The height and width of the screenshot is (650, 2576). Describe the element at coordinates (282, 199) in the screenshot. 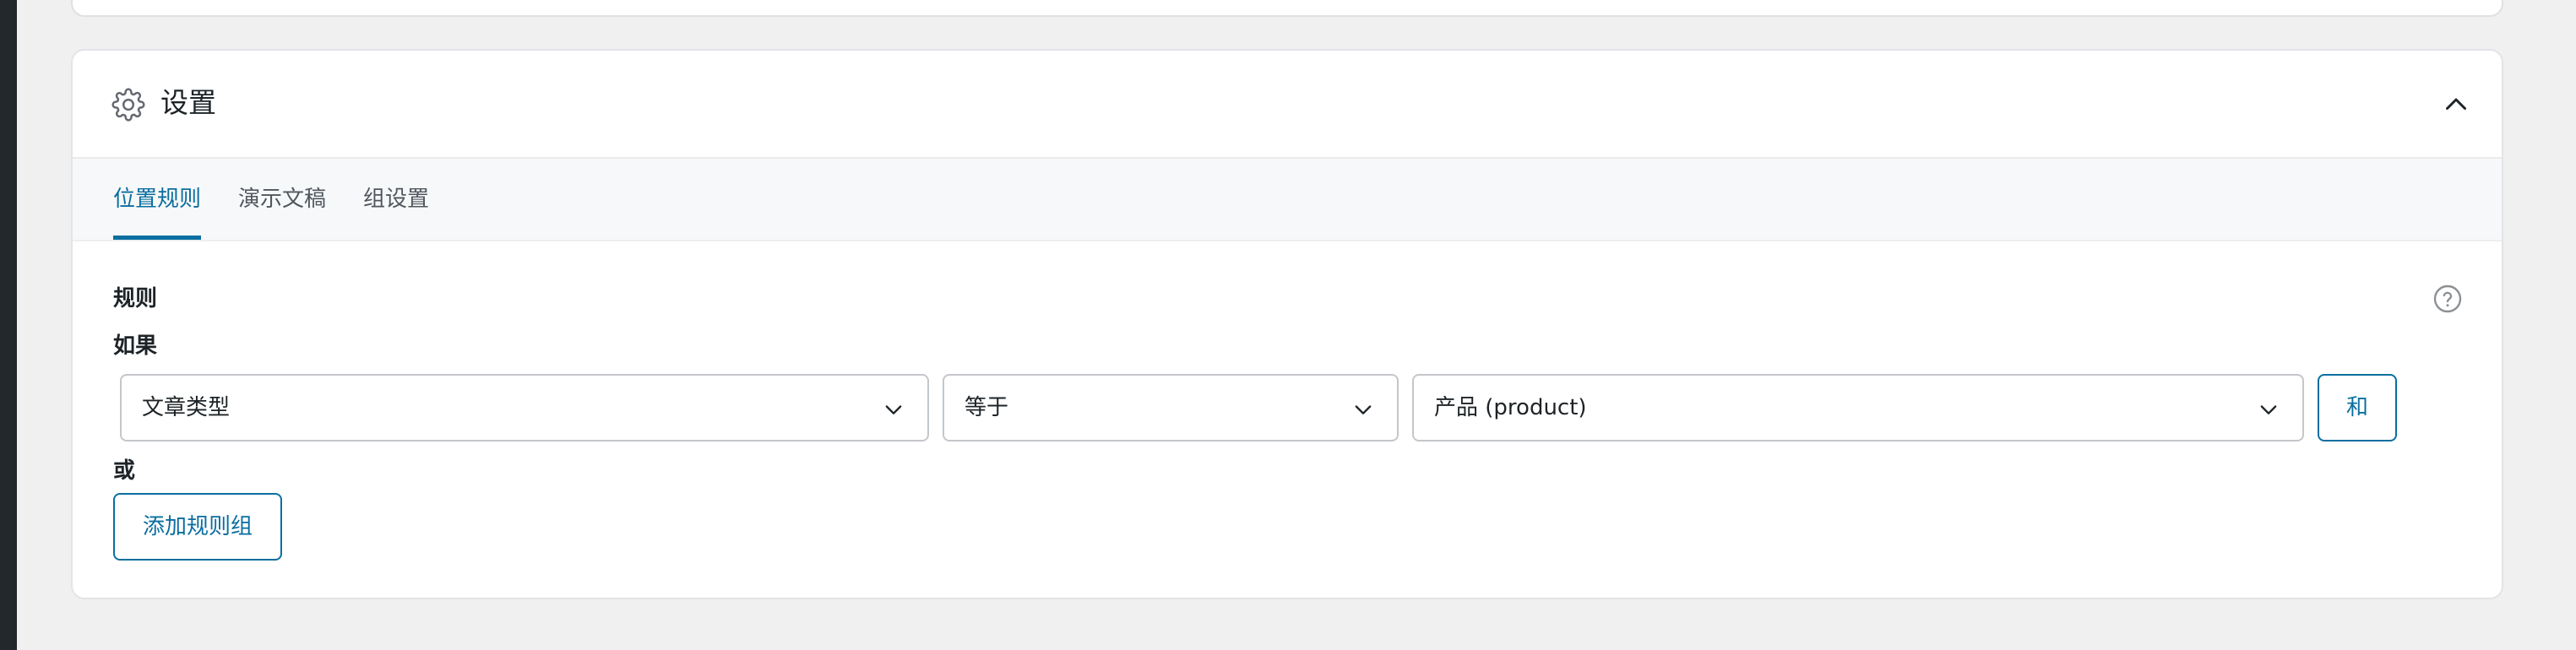

I see `tab-presentation: 演示文稿` at that location.